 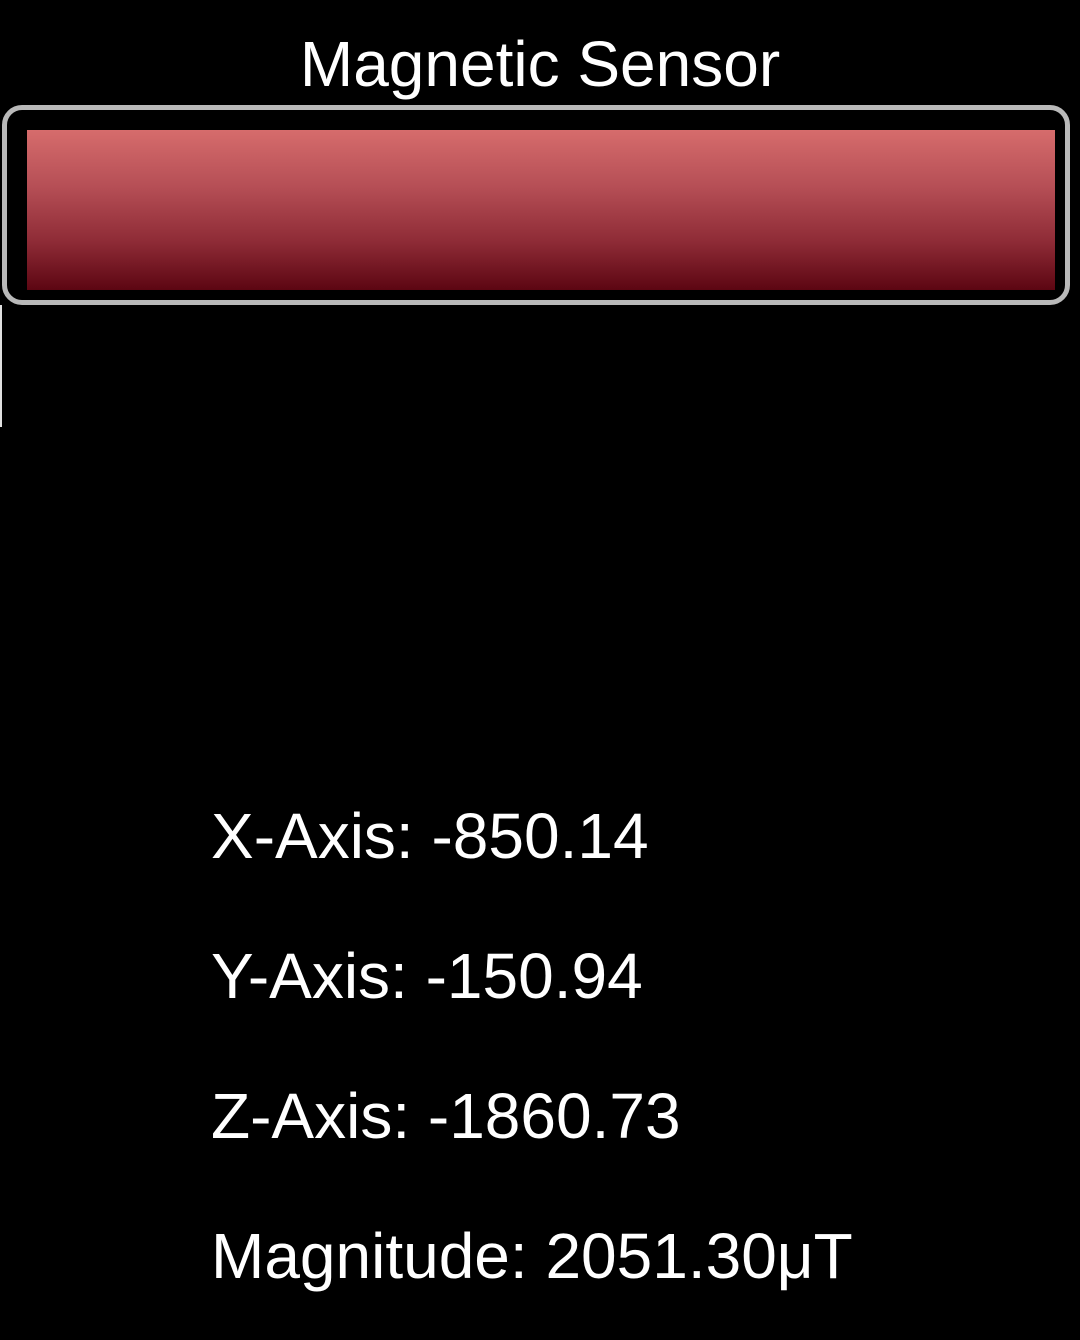 What do you see at coordinates (540, 64) in the screenshot?
I see `page-title: Magnetic Sensor` at bounding box center [540, 64].